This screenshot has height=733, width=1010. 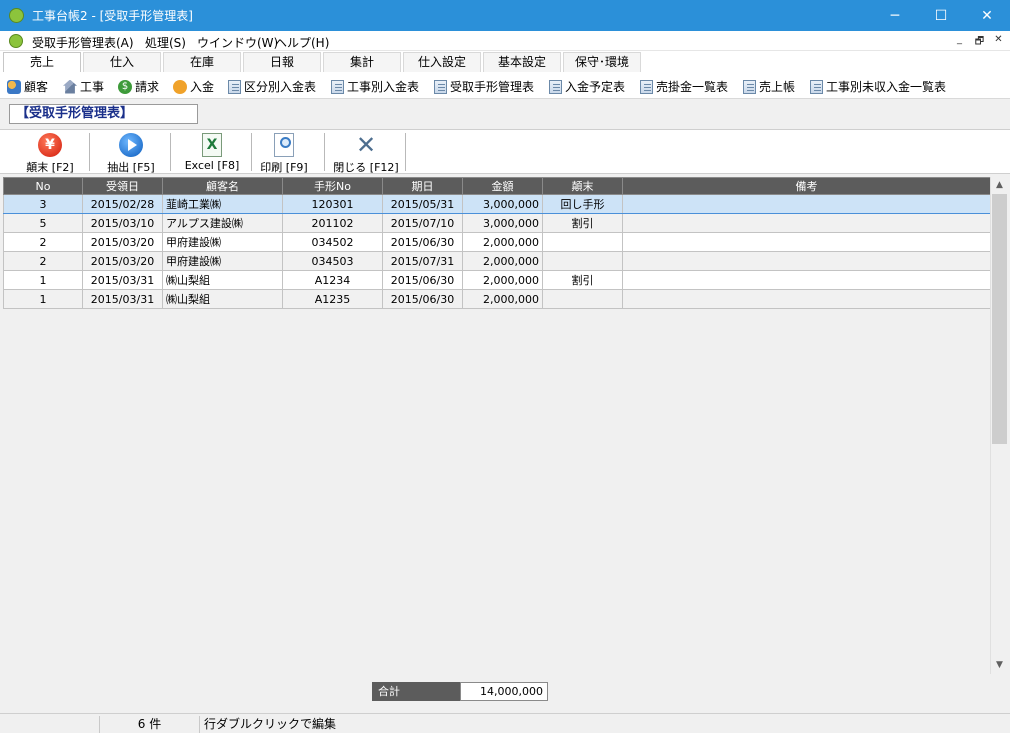 I want to click on cell-due-date: 2015/05/31, so click(x=422, y=204).